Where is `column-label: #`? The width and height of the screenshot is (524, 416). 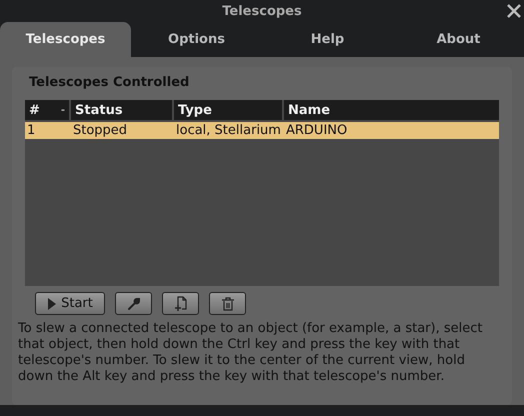 column-label: # is located at coordinates (34, 110).